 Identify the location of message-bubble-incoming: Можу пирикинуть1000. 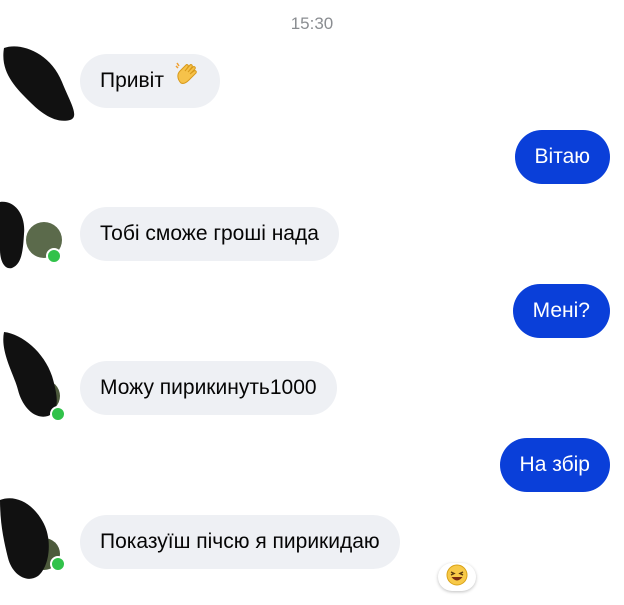
(208, 388).